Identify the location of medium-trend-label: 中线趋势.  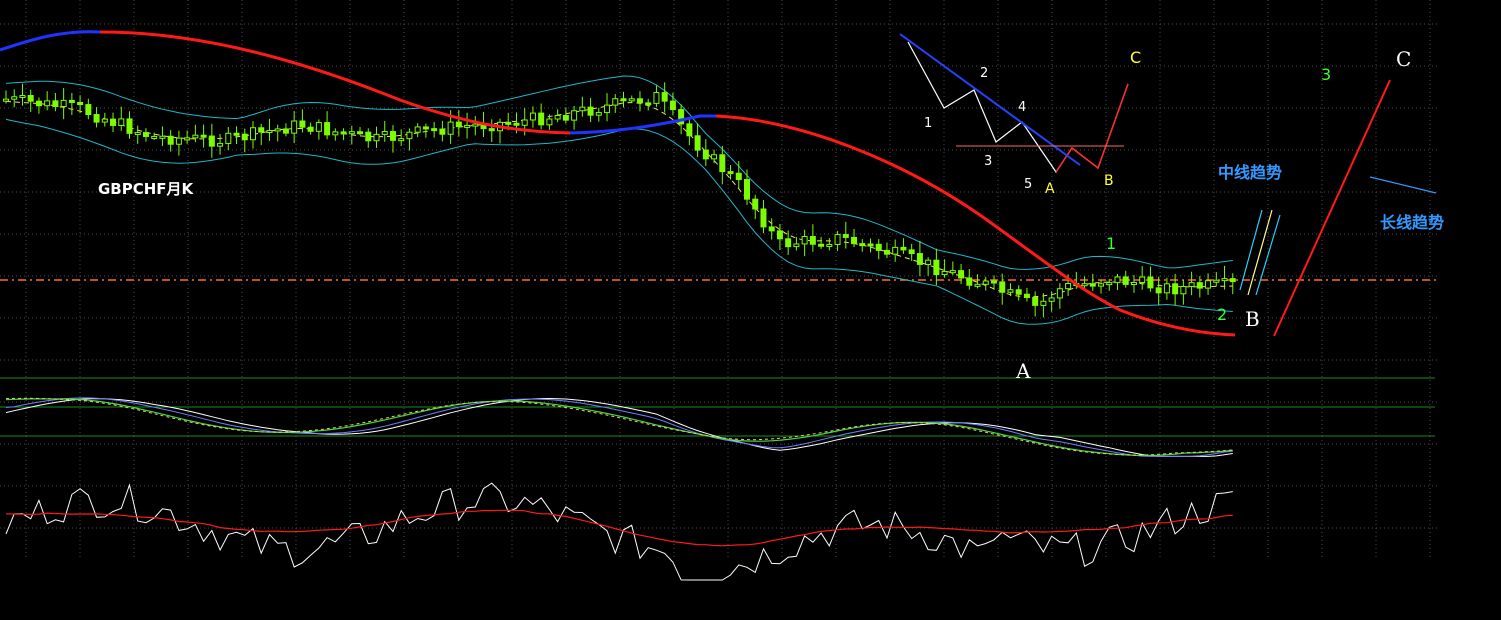
(1250, 172).